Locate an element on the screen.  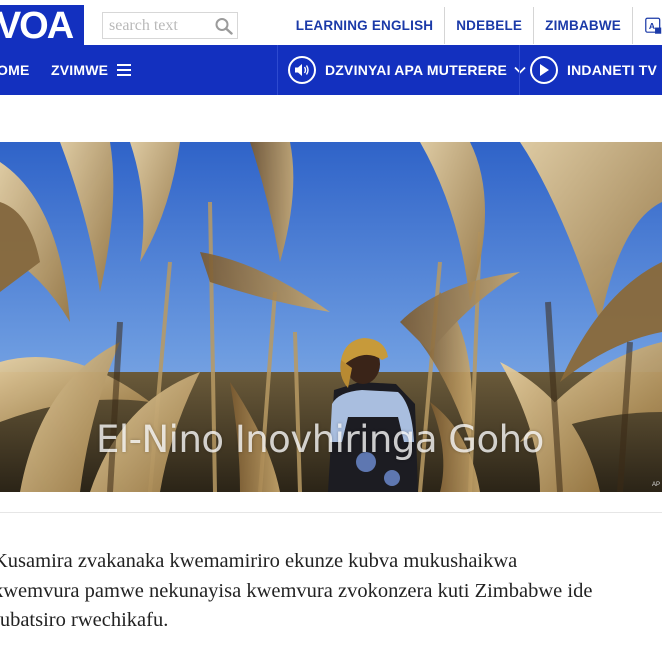
nav-tv-label: INDANETI TV is located at coordinates (612, 70).